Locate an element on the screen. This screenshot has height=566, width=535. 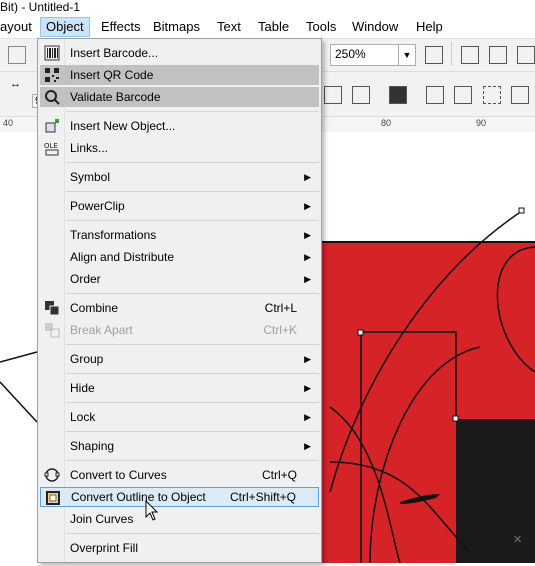
rulers-icon is located at coordinates (470, 55).